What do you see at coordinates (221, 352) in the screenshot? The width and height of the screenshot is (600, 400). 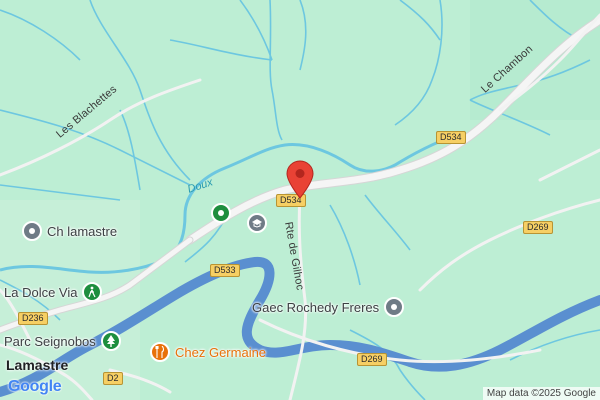 I see `poi-label: Chez Germaine` at bounding box center [221, 352].